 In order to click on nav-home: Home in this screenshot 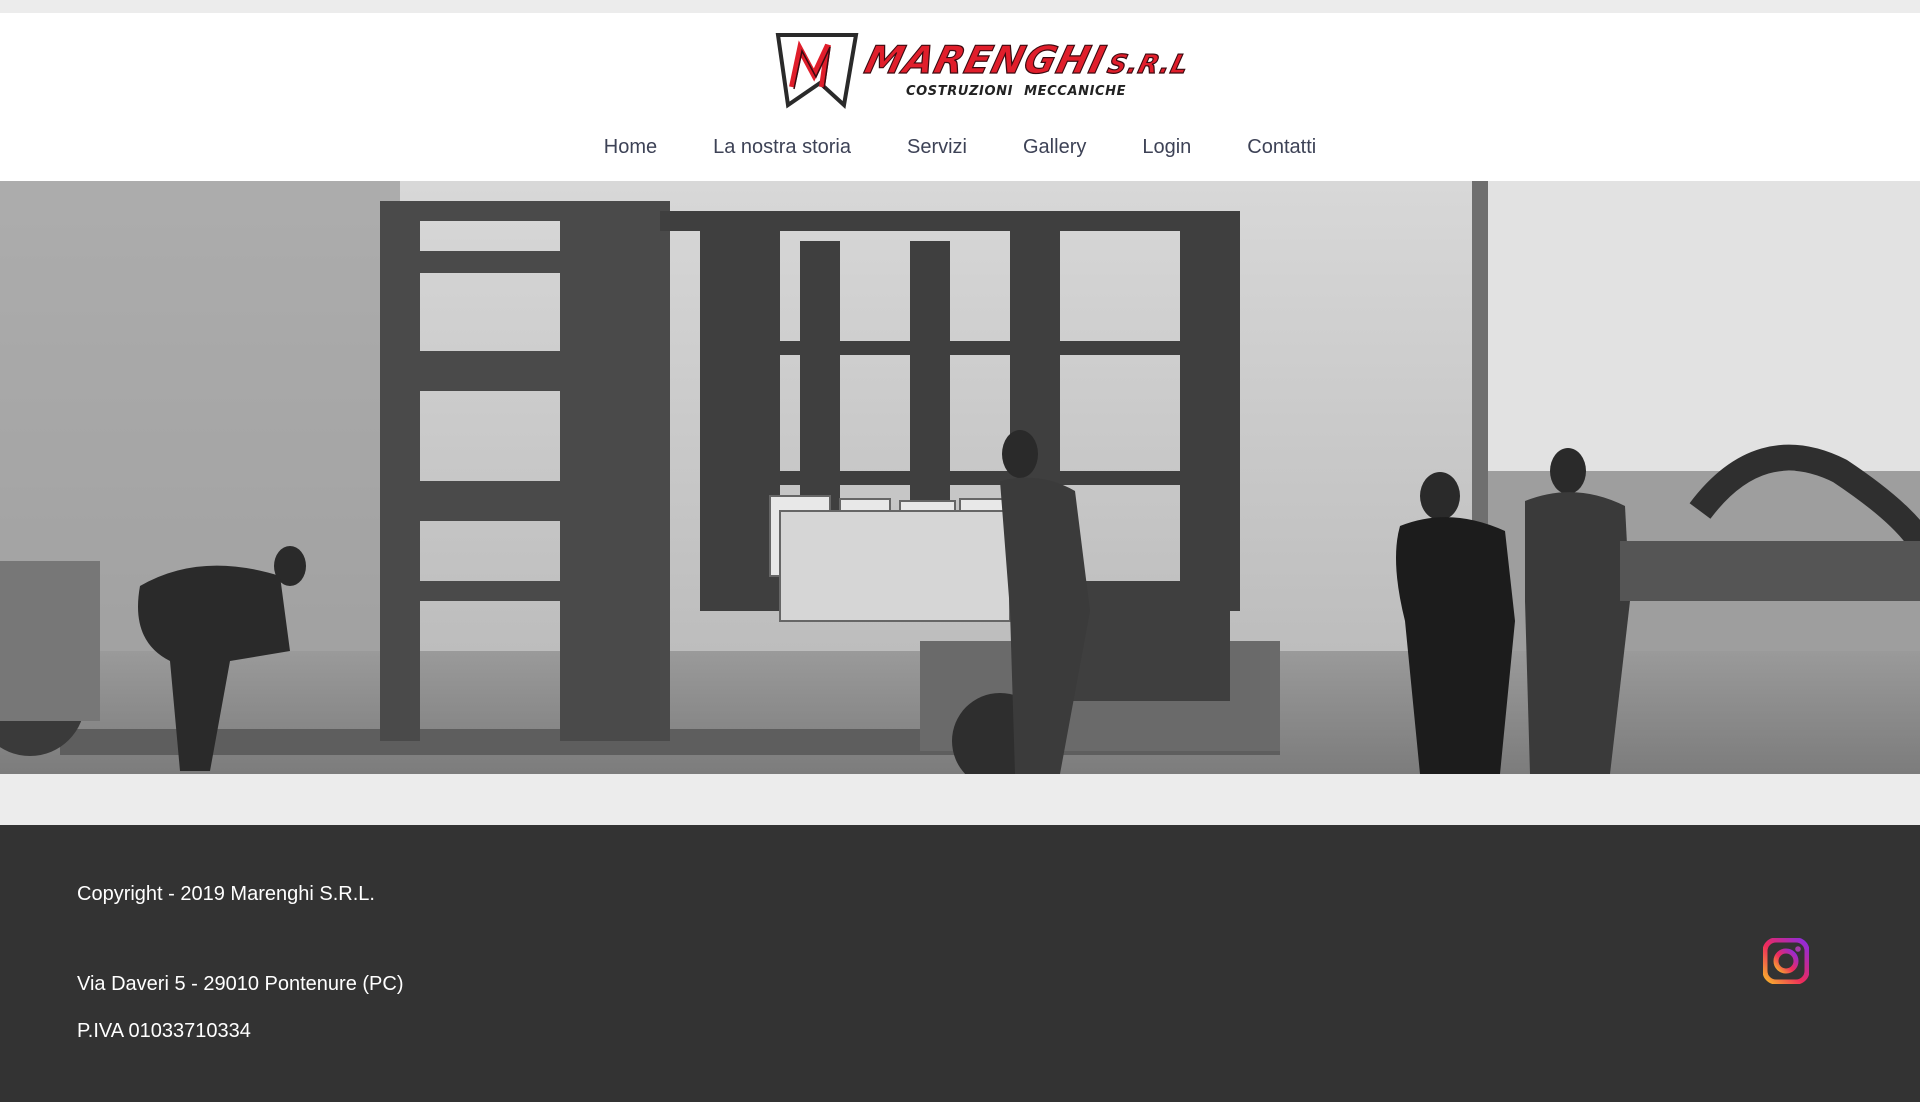, I will do `click(630, 147)`.